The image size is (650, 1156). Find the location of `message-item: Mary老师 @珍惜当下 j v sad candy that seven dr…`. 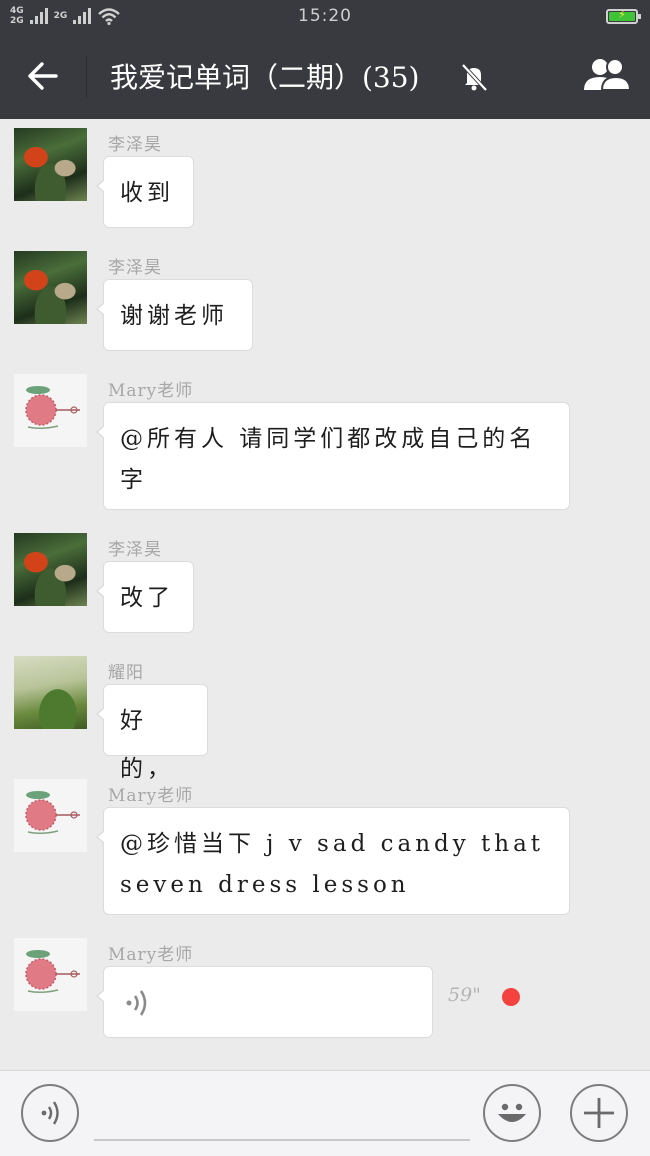

message-item: Mary老师 @珍惜当下 j v sad candy that seven dr… is located at coordinates (325, 847).